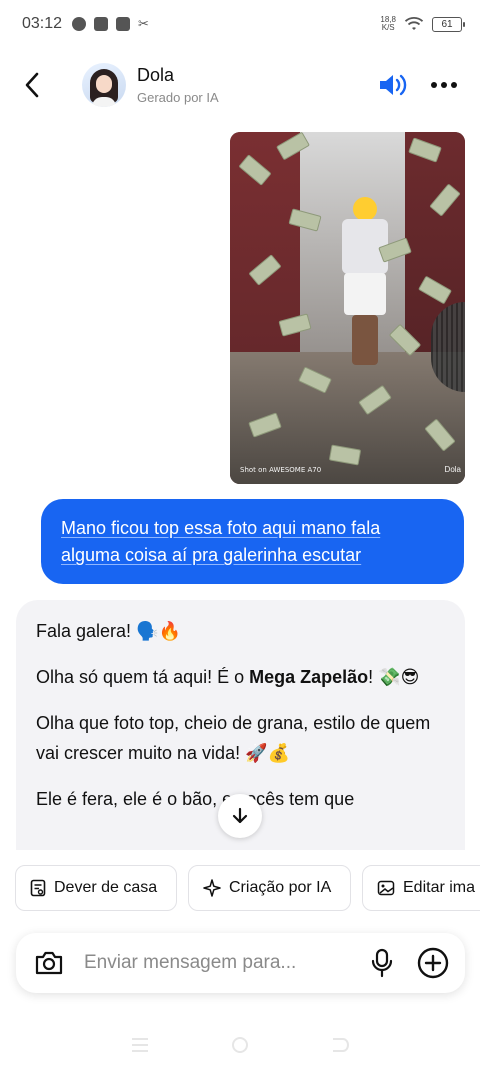  What do you see at coordinates (123, 24) in the screenshot?
I see `outlook-icon` at bounding box center [123, 24].